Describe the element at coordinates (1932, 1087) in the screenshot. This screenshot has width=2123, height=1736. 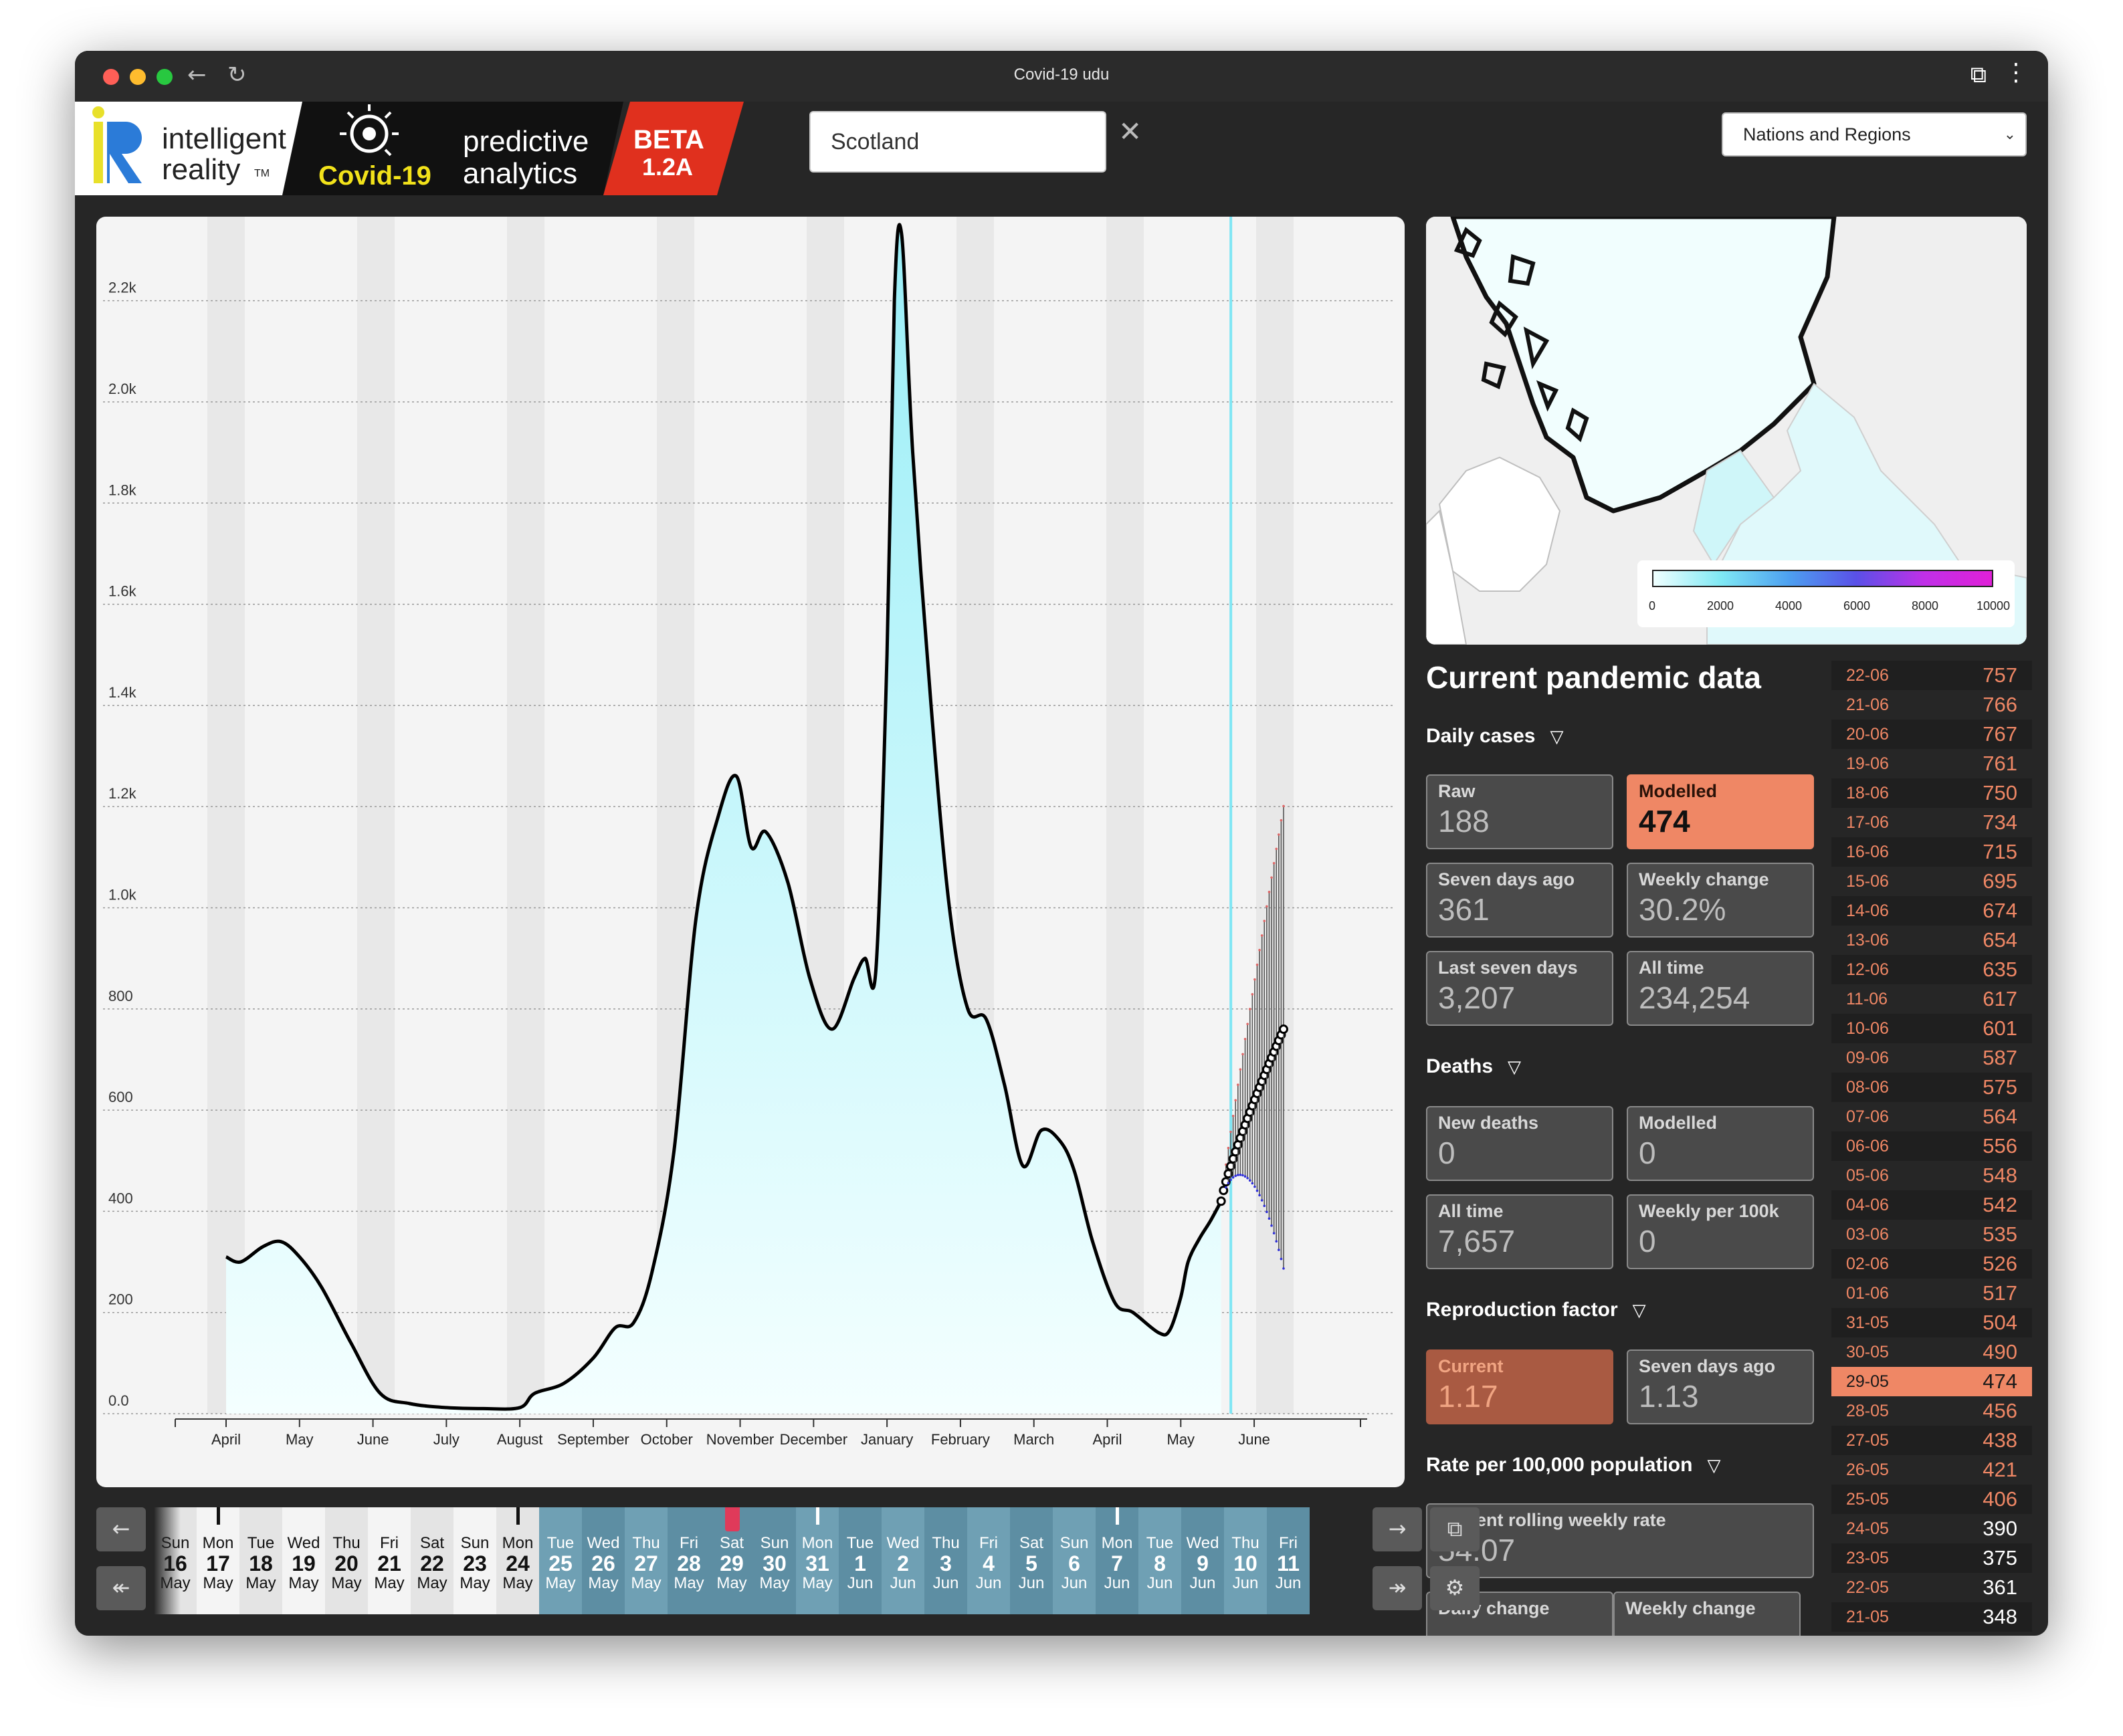
I see `list-item: 08-06 575` at that location.